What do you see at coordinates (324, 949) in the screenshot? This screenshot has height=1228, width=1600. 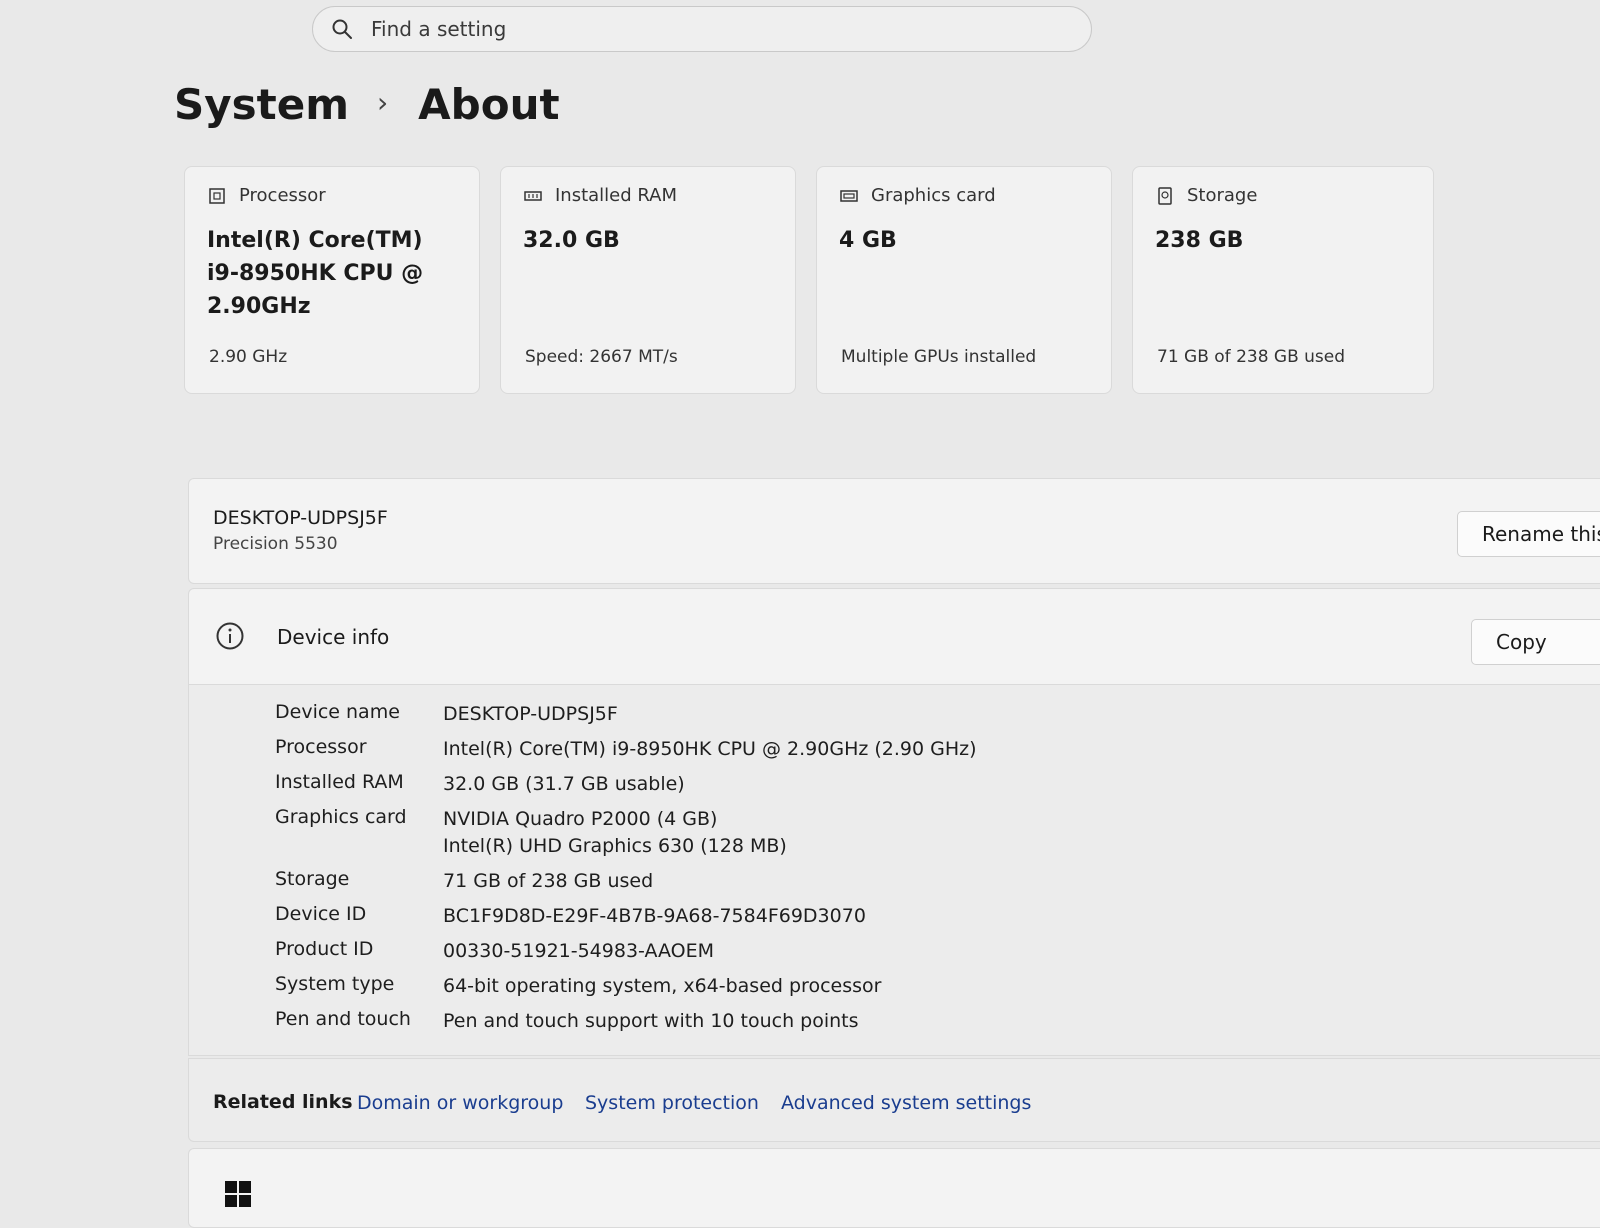 I see `spec-key: Product ID` at bounding box center [324, 949].